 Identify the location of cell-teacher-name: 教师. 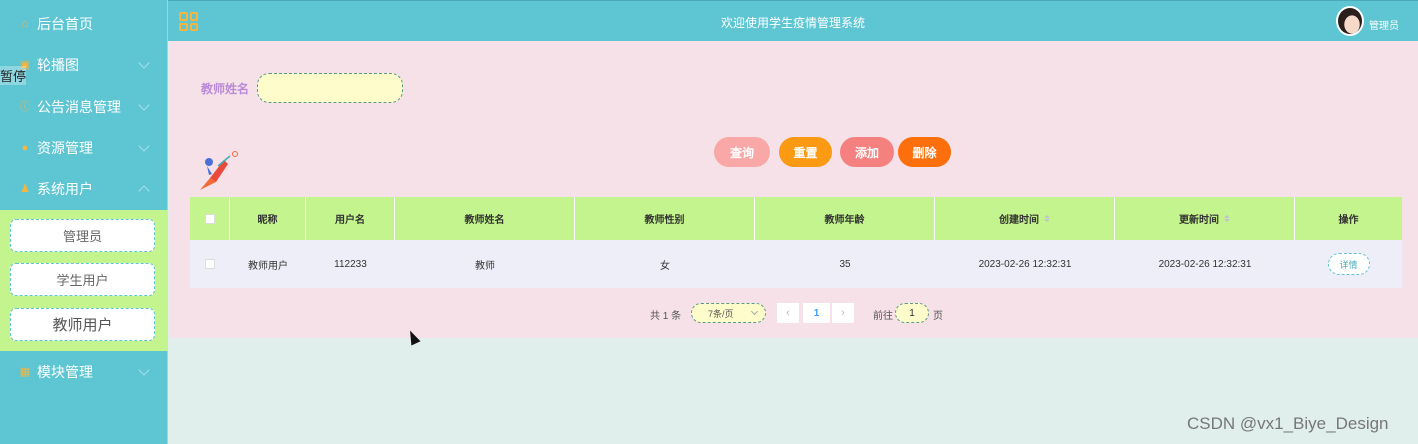
(485, 266).